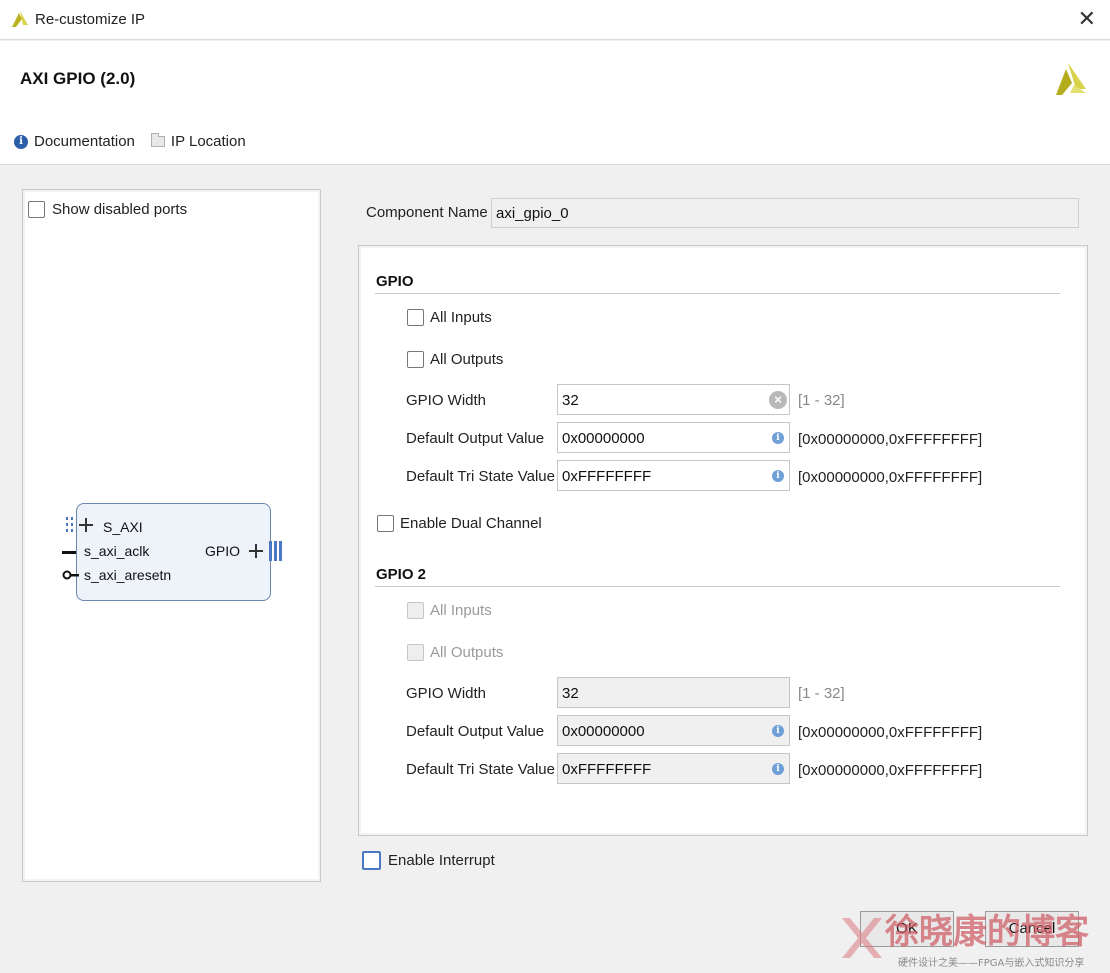  I want to click on header-links: i Documentation IP Location, so click(138, 141).